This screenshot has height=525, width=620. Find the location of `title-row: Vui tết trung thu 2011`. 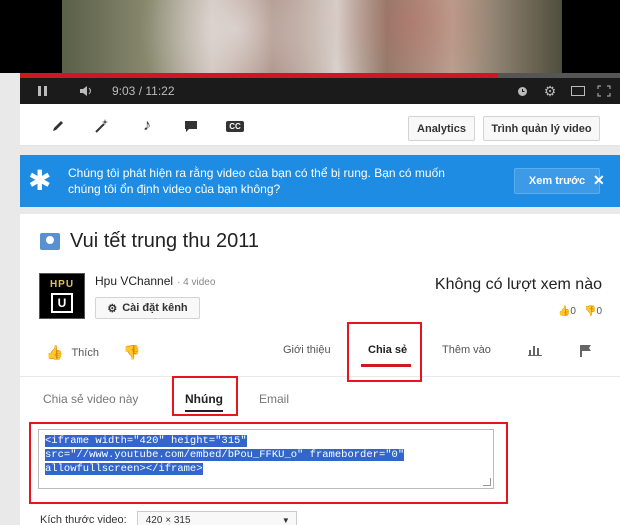

title-row: Vui tết trung thu 2011 is located at coordinates (149, 241).